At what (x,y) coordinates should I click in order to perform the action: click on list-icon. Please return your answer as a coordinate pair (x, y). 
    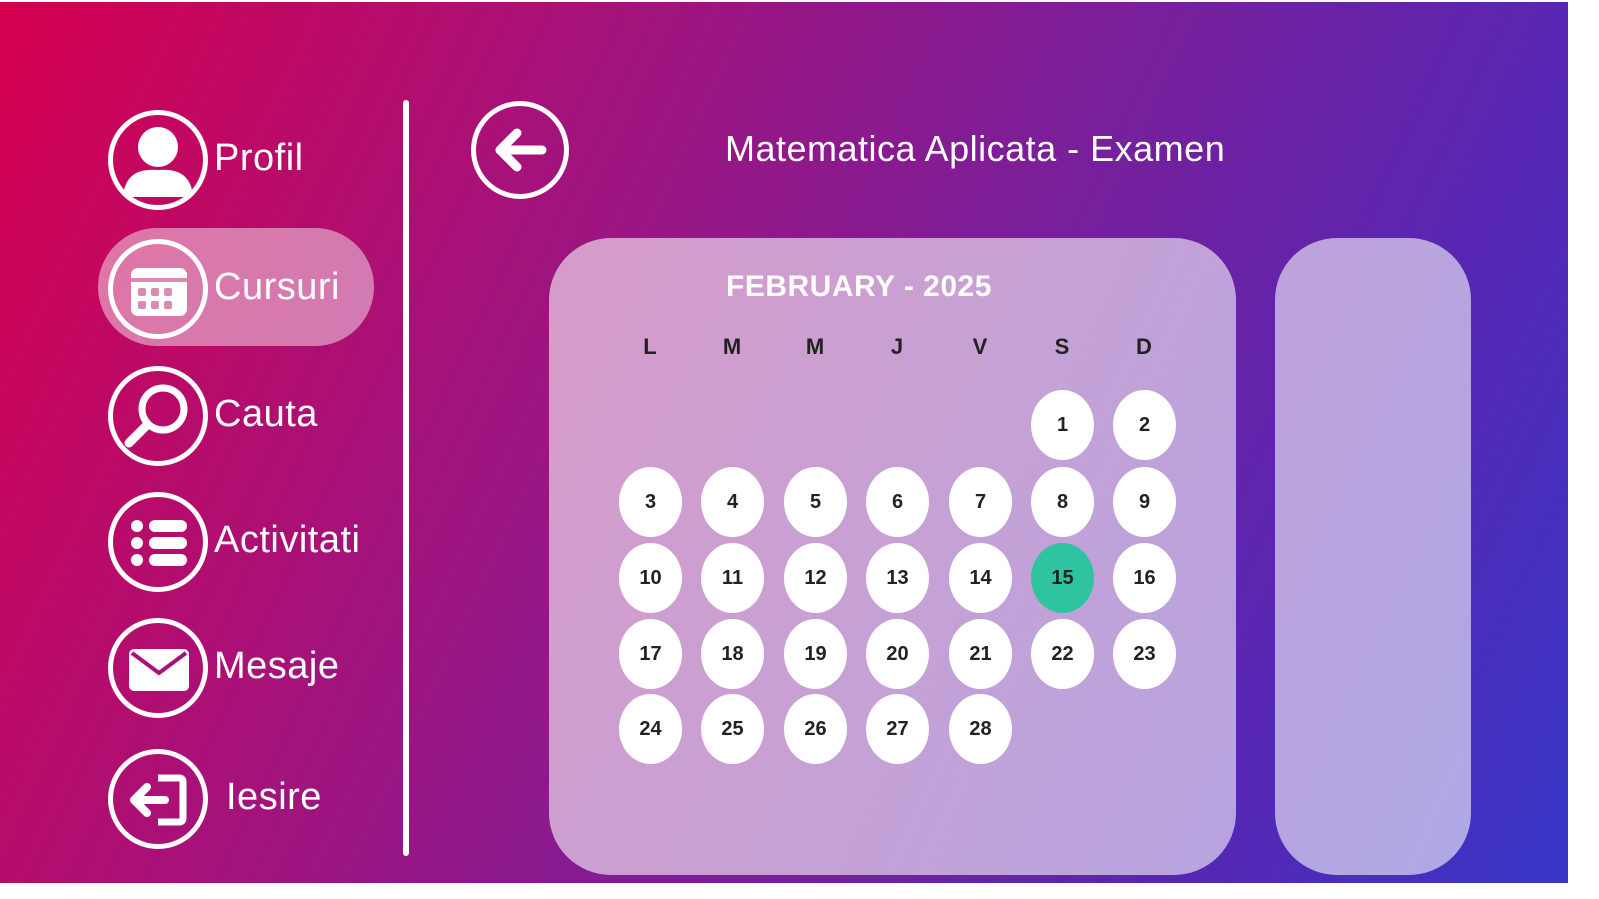
    Looking at the image, I should click on (158, 542).